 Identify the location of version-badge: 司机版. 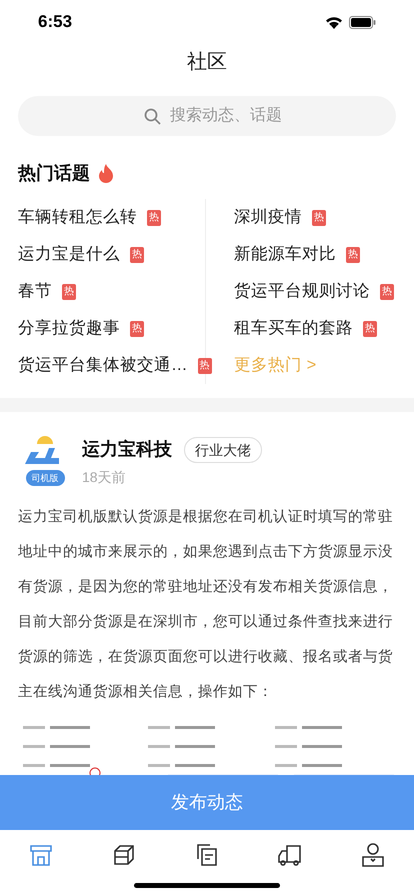
(45, 478).